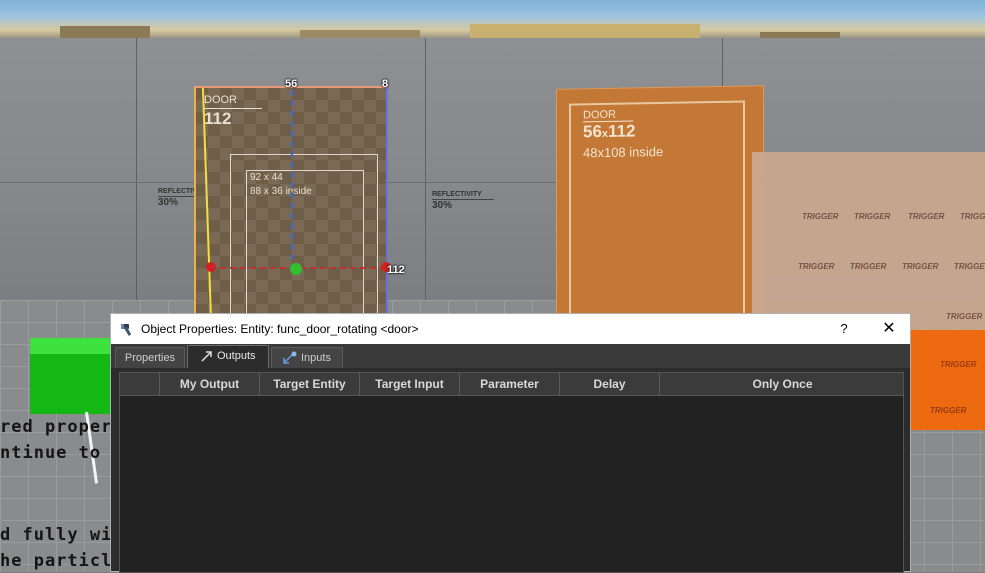 The height and width of the screenshot is (573, 985). What do you see at coordinates (150, 357) in the screenshot?
I see `tab-properties: Properties` at bounding box center [150, 357].